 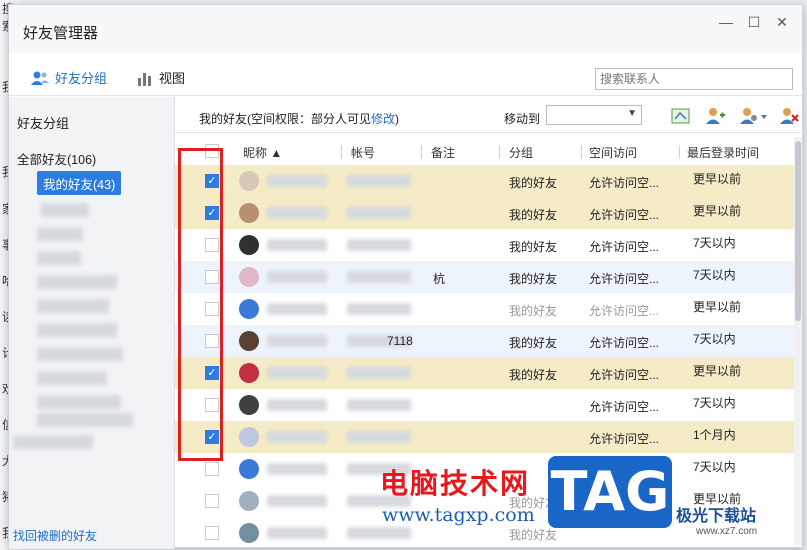 I want to click on column-nickname: 昵称 ▲, so click(x=262, y=152).